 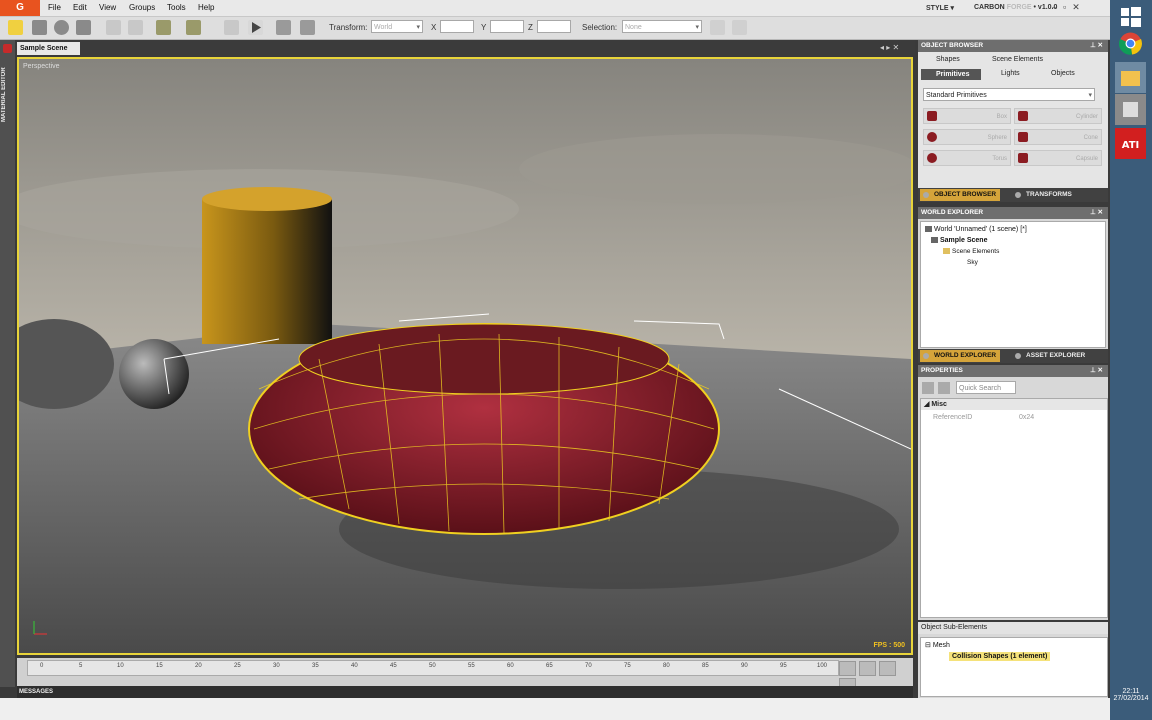 I want to click on ati-icon: ATI, so click(x=1130, y=143).